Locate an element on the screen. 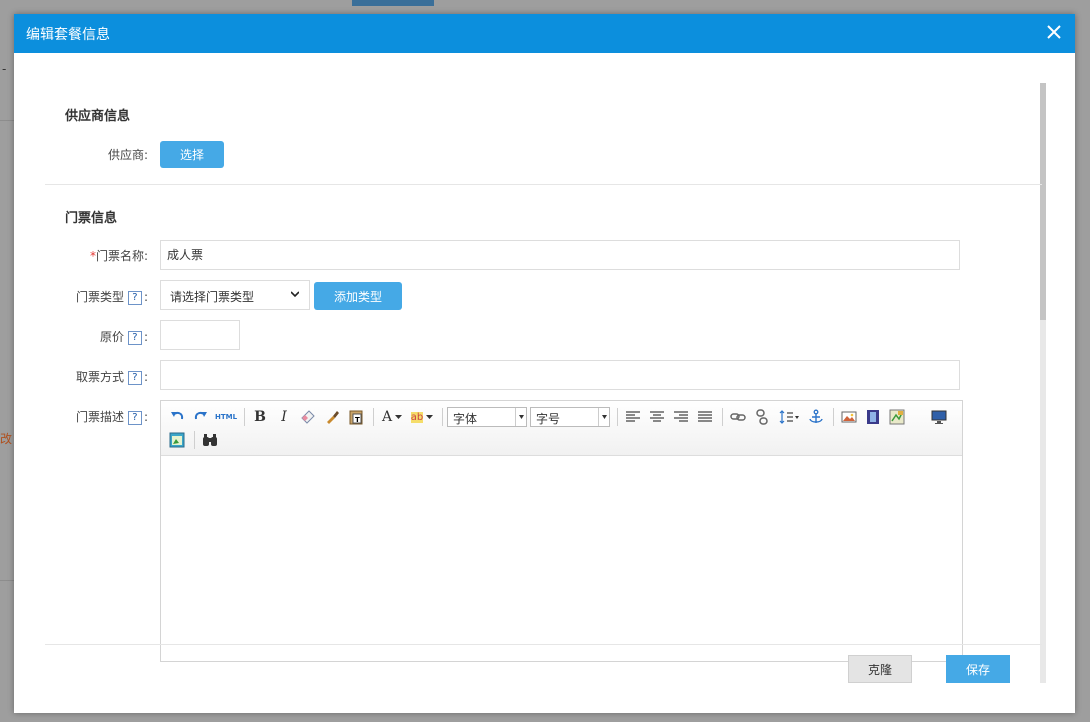  link-icon is located at coordinates (738, 417).